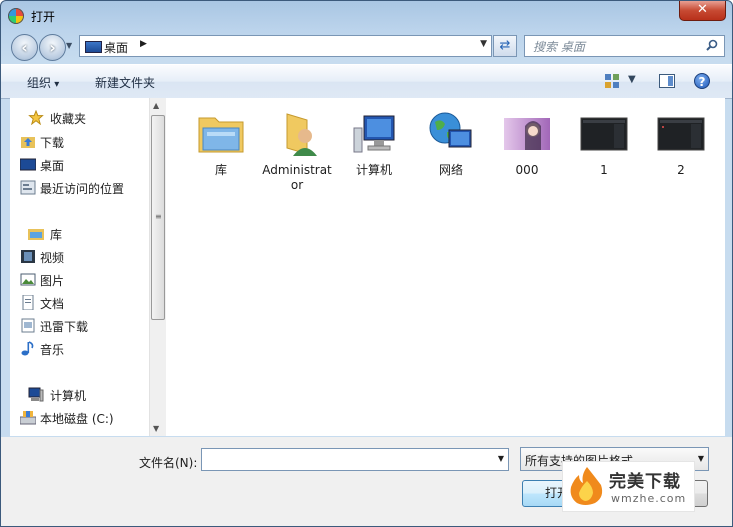 The width and height of the screenshot is (733, 527). I want to click on filename-dropdown-icon: ▼, so click(501, 458).